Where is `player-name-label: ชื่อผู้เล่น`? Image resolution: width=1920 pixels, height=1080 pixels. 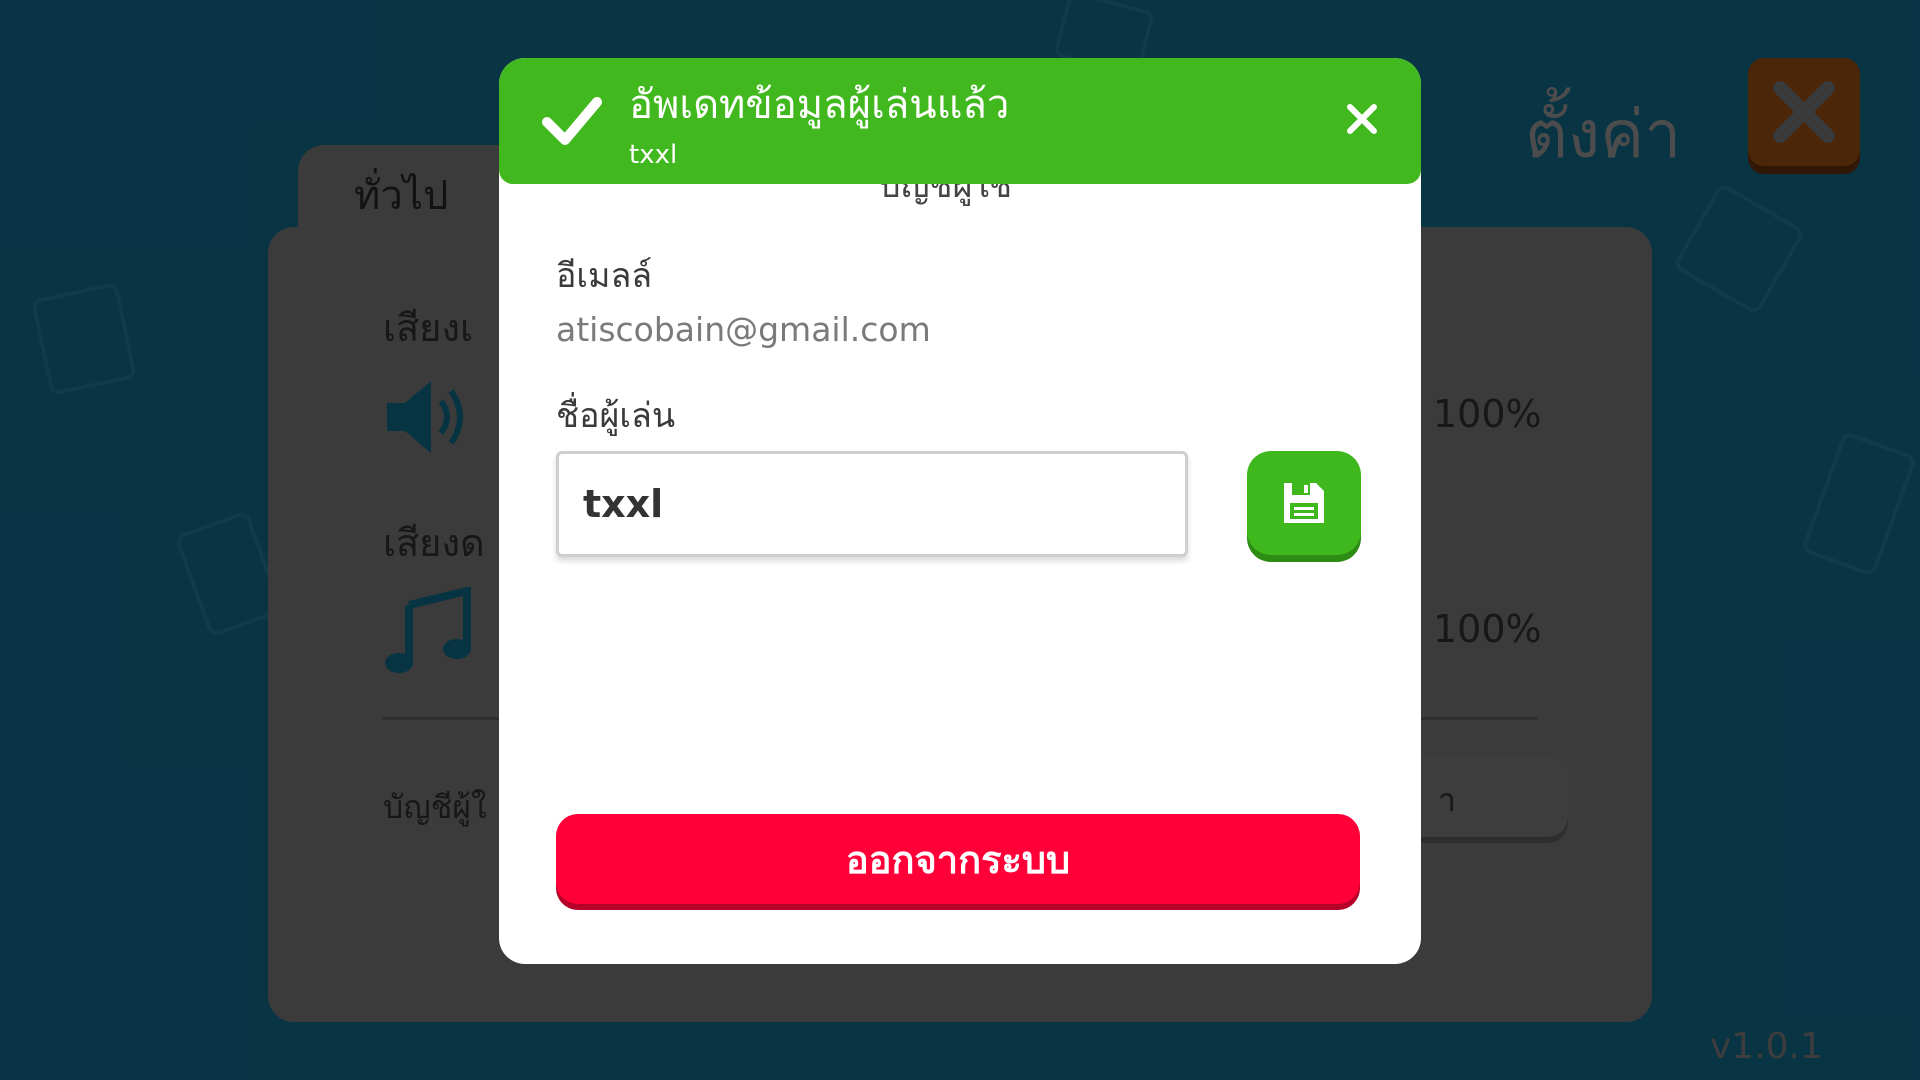 player-name-label: ชื่อผู้เล่น is located at coordinates (616, 416).